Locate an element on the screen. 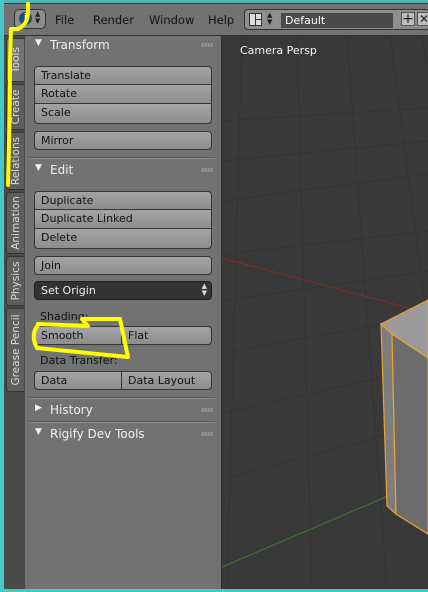  tab-tools: Tools is located at coordinates (15, 60).